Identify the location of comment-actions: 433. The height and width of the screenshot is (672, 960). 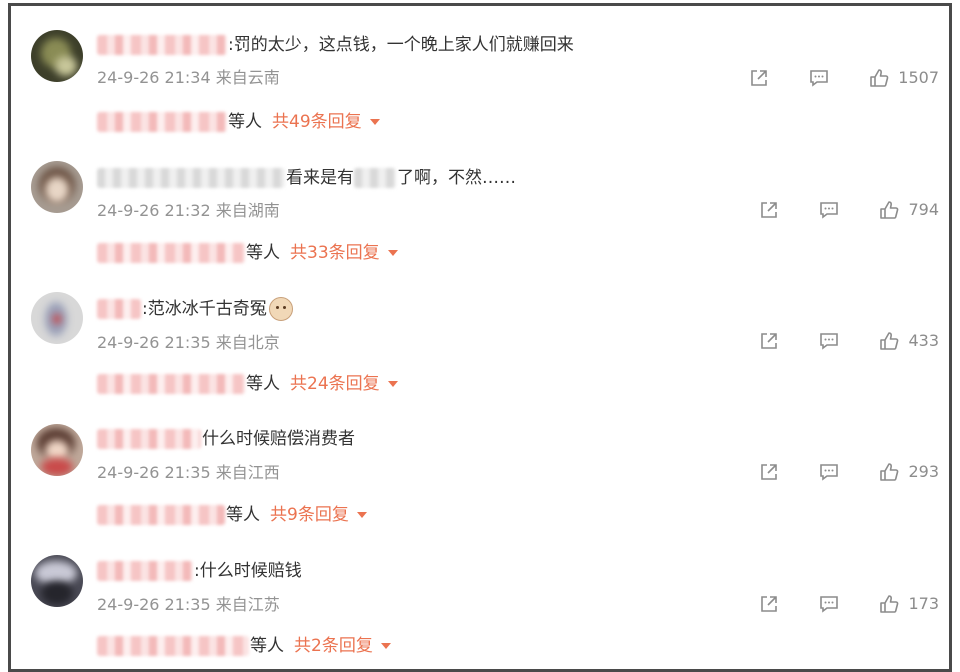
(829, 341).